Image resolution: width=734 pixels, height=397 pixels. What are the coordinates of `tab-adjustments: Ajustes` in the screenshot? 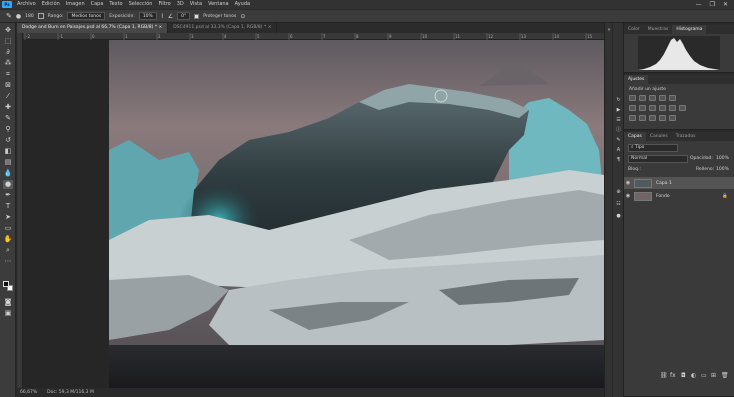 It's located at (636, 79).